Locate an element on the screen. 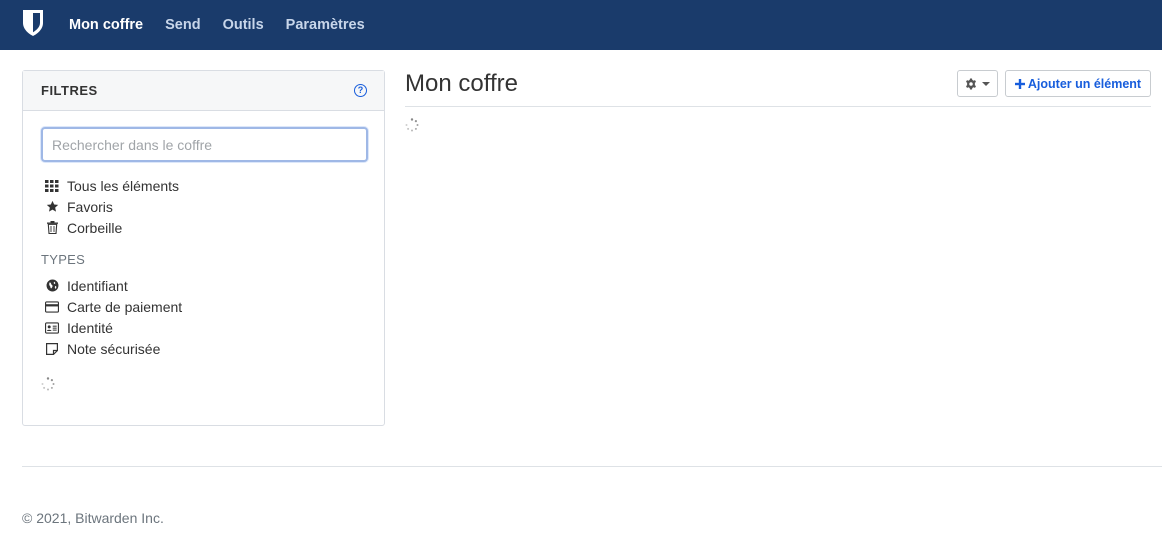 This screenshot has height=547, width=1162. filter-all-items-label: Tous les éléments is located at coordinates (123, 185).